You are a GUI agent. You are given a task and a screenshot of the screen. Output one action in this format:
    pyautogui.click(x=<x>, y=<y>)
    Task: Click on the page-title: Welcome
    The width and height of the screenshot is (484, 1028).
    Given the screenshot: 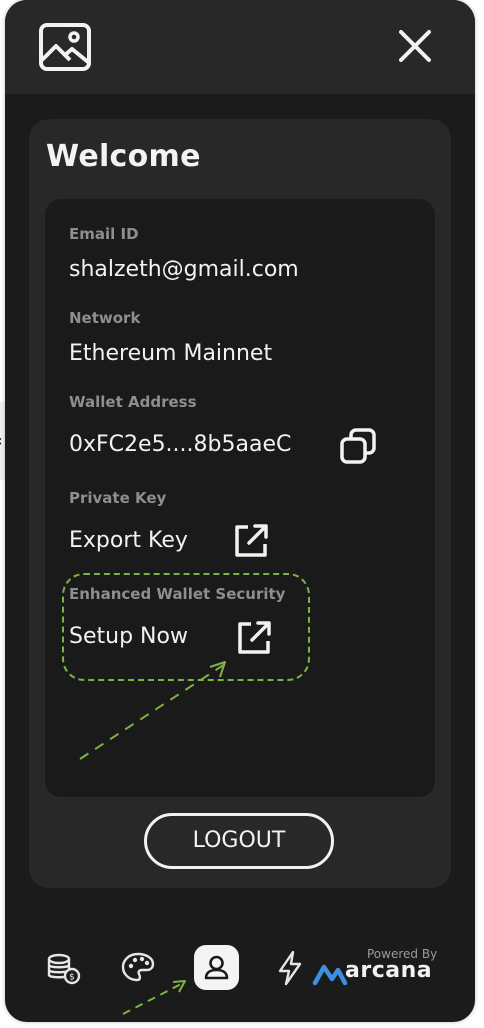 What is the action you would take?
    pyautogui.click(x=123, y=156)
    